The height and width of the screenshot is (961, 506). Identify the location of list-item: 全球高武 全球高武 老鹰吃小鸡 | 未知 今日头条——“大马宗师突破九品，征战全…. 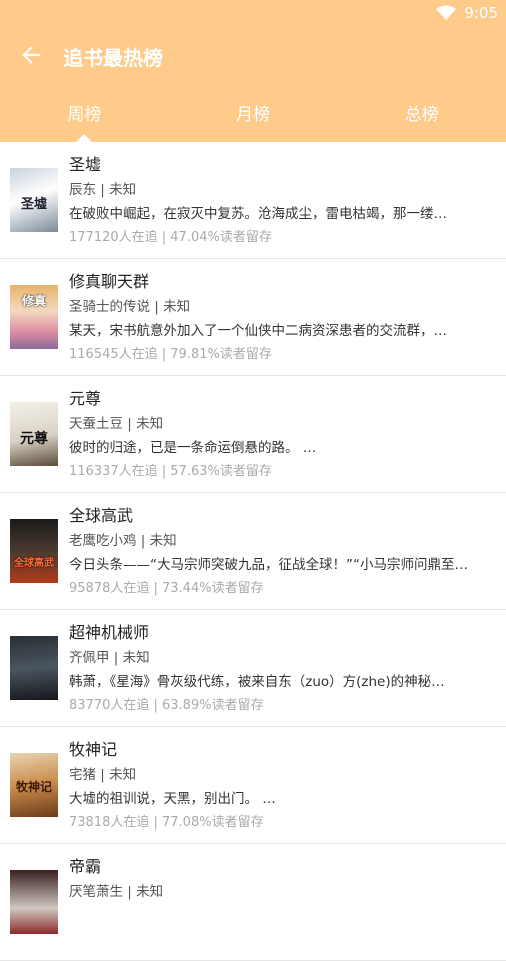
(253, 551).